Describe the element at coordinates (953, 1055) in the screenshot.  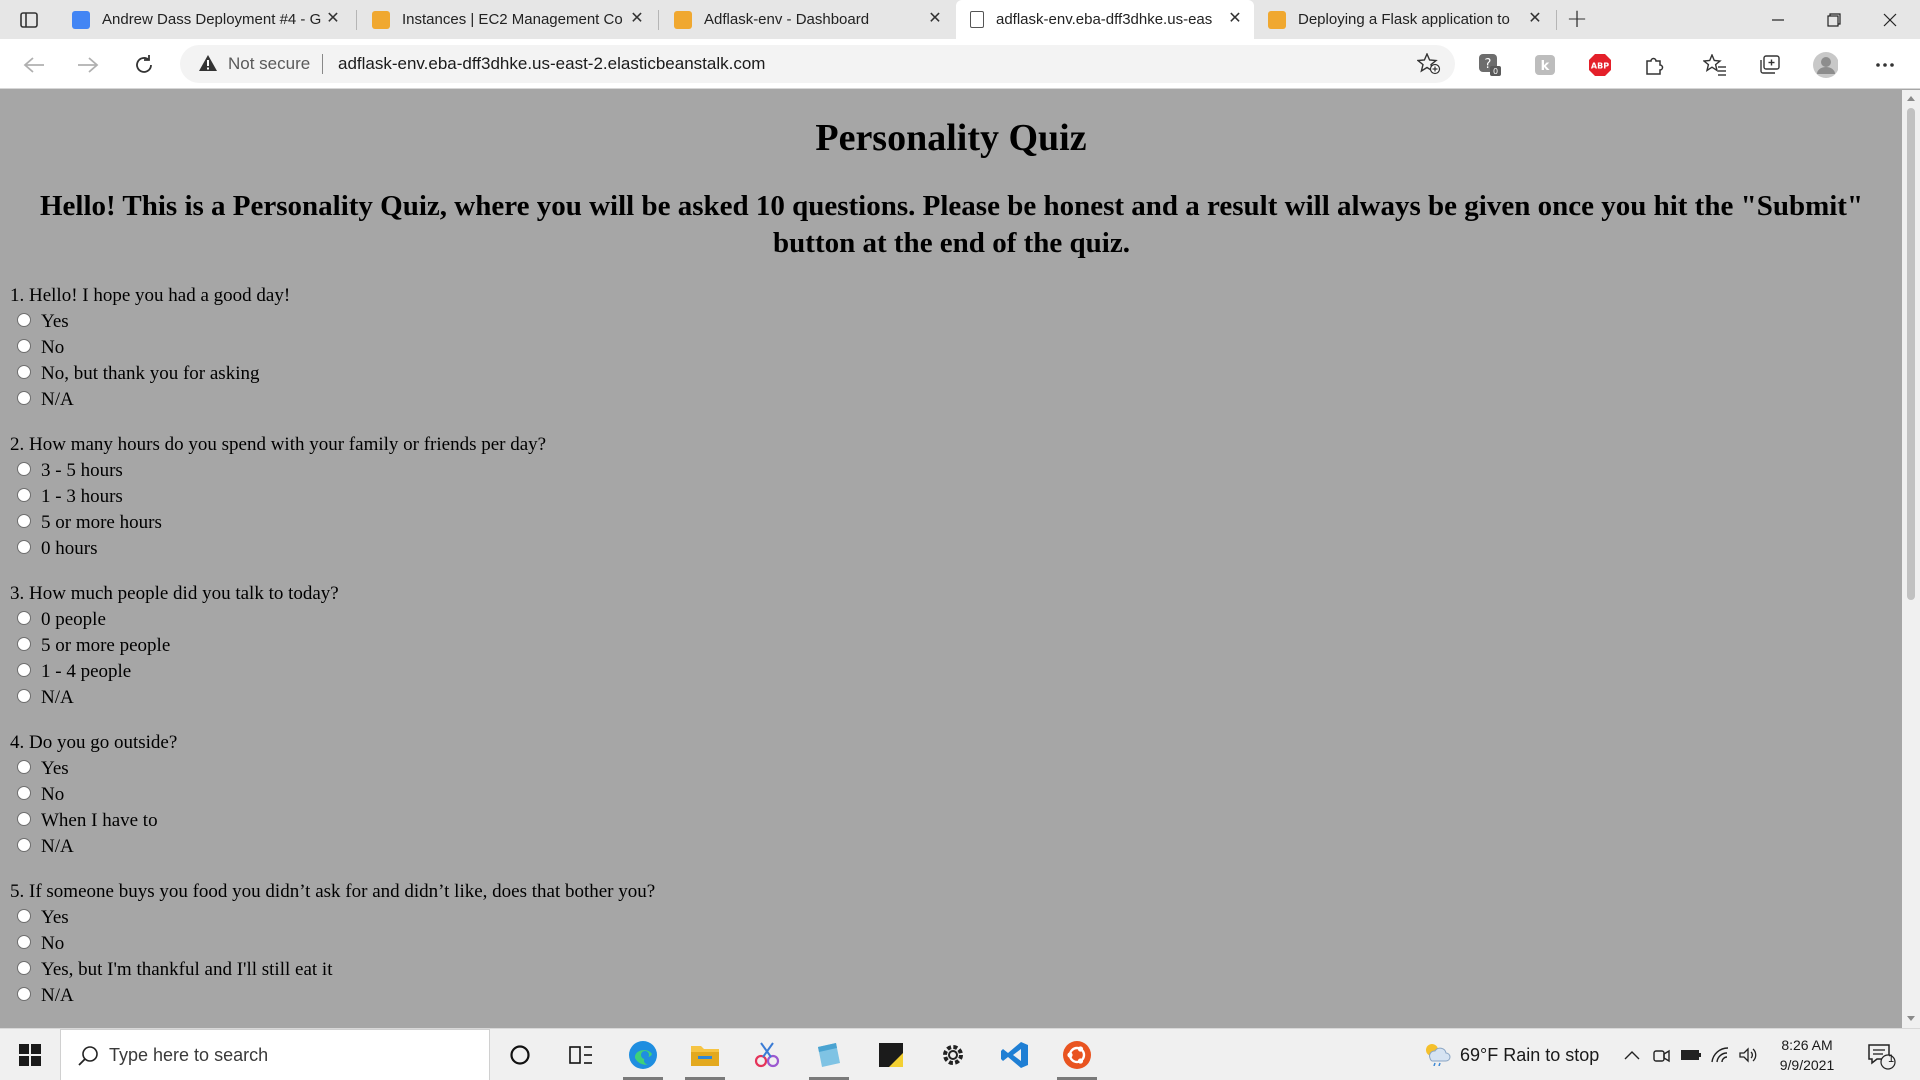
I see `settings-gear-icon` at that location.